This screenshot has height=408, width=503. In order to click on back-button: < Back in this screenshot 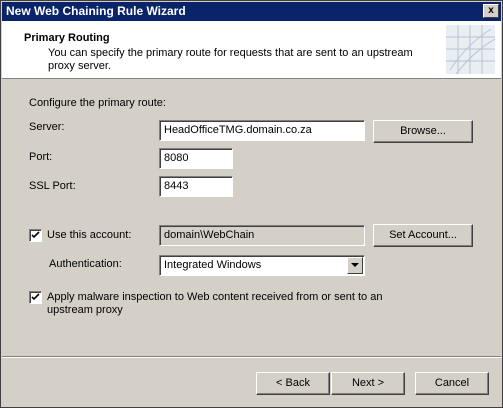, I will do `click(293, 383)`.